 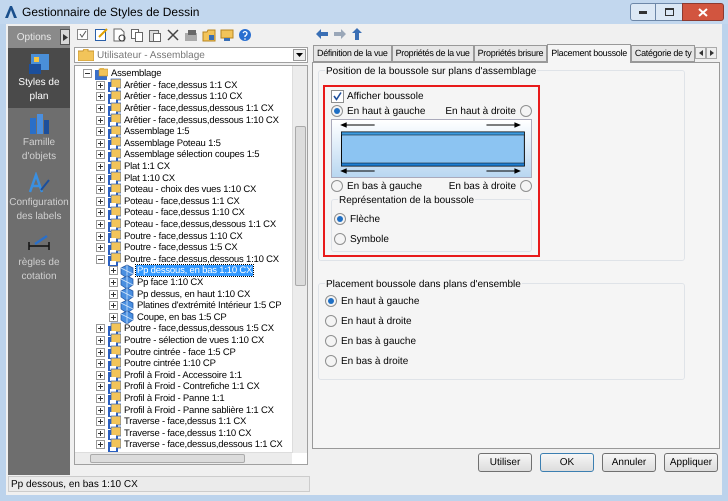 I want to click on back-arrow-icon, so click(x=322, y=34).